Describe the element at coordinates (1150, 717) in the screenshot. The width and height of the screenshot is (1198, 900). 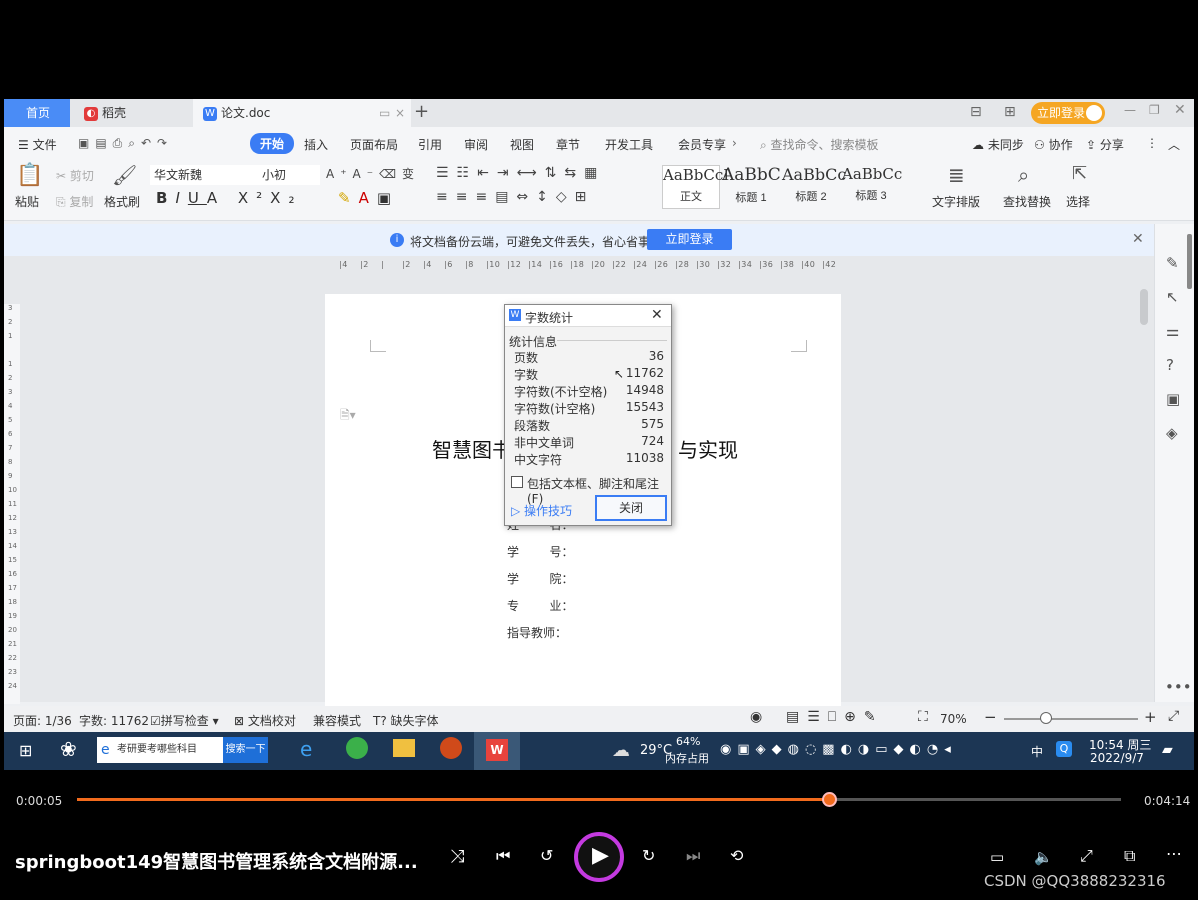
I see `zoom-in-icon: +` at that location.